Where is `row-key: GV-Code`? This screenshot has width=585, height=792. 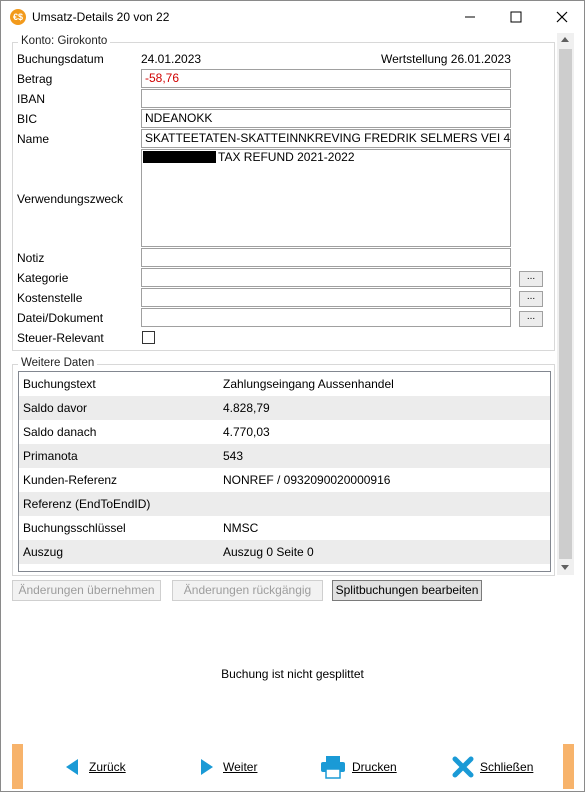 row-key: GV-Code is located at coordinates (47, 570).